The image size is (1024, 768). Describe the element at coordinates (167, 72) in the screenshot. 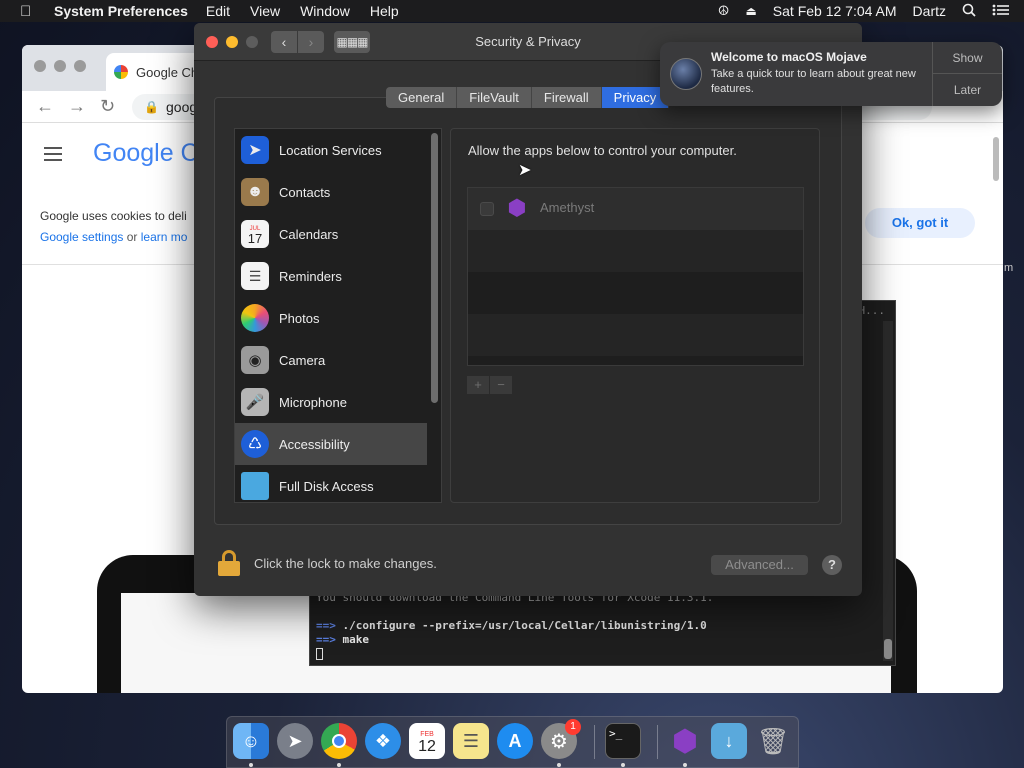

I see `chrome-tab-title: Google Ch` at that location.